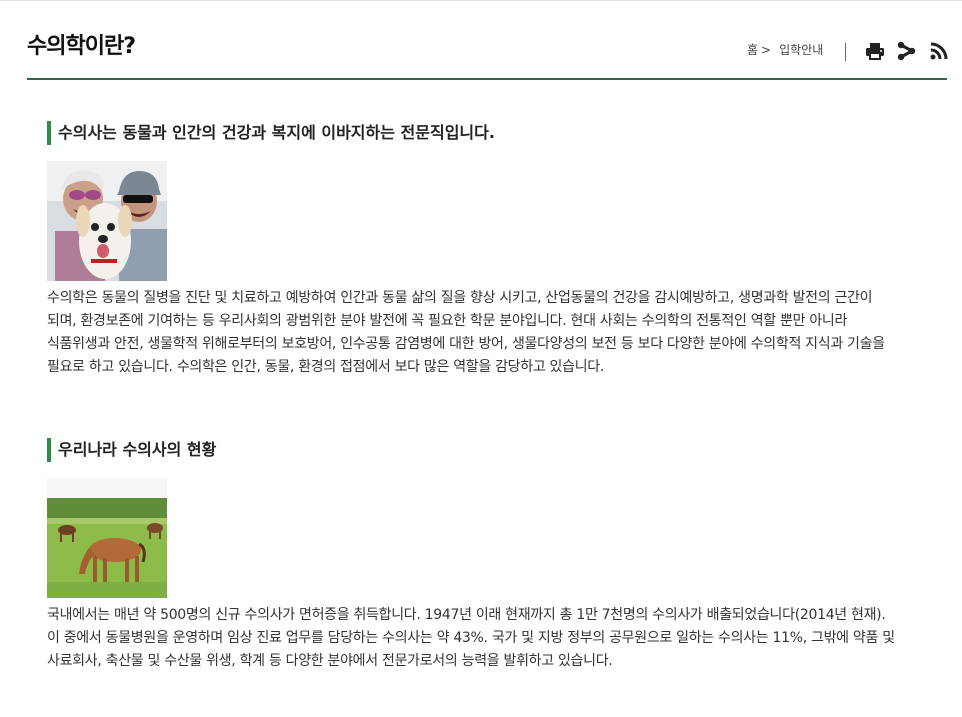 This screenshot has height=717, width=962. What do you see at coordinates (477, 133) in the screenshot?
I see `section-title: 수의사는 동물과 인간의 건강과 복지에 이바지하는 전문직입니다.` at bounding box center [477, 133].